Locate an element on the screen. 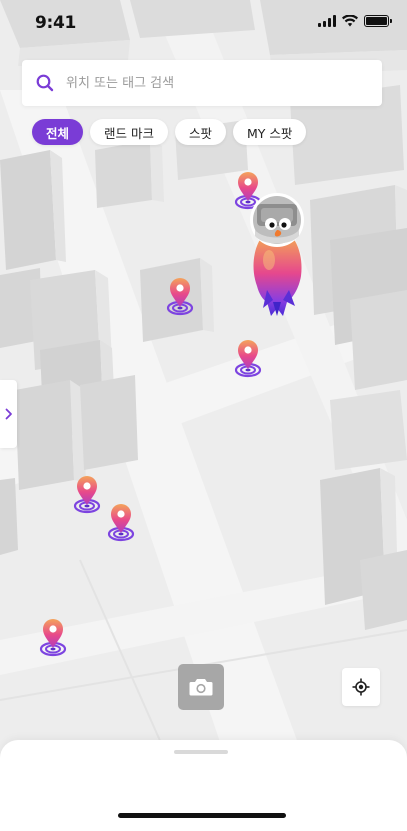 The image size is (407, 831). search-icon is located at coordinates (45, 83).